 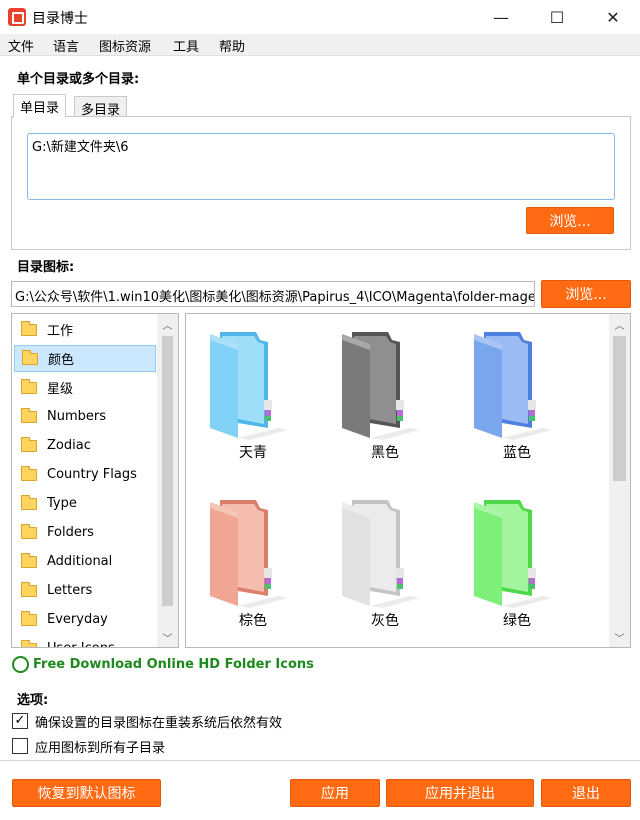 I want to click on list-item-label: Additional, so click(x=80, y=561).